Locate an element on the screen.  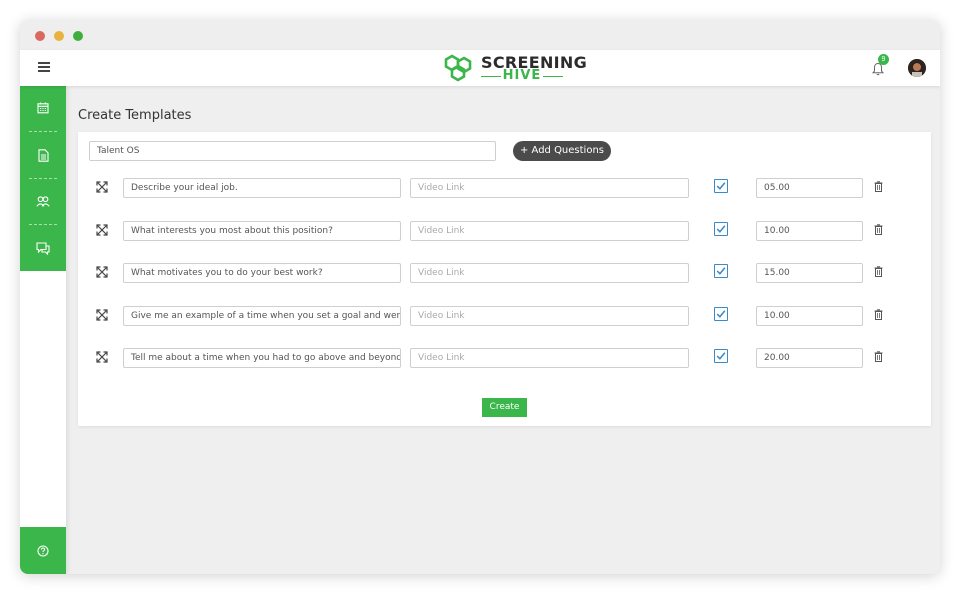
brand-name-line2: HIVE is located at coordinates (522, 75).